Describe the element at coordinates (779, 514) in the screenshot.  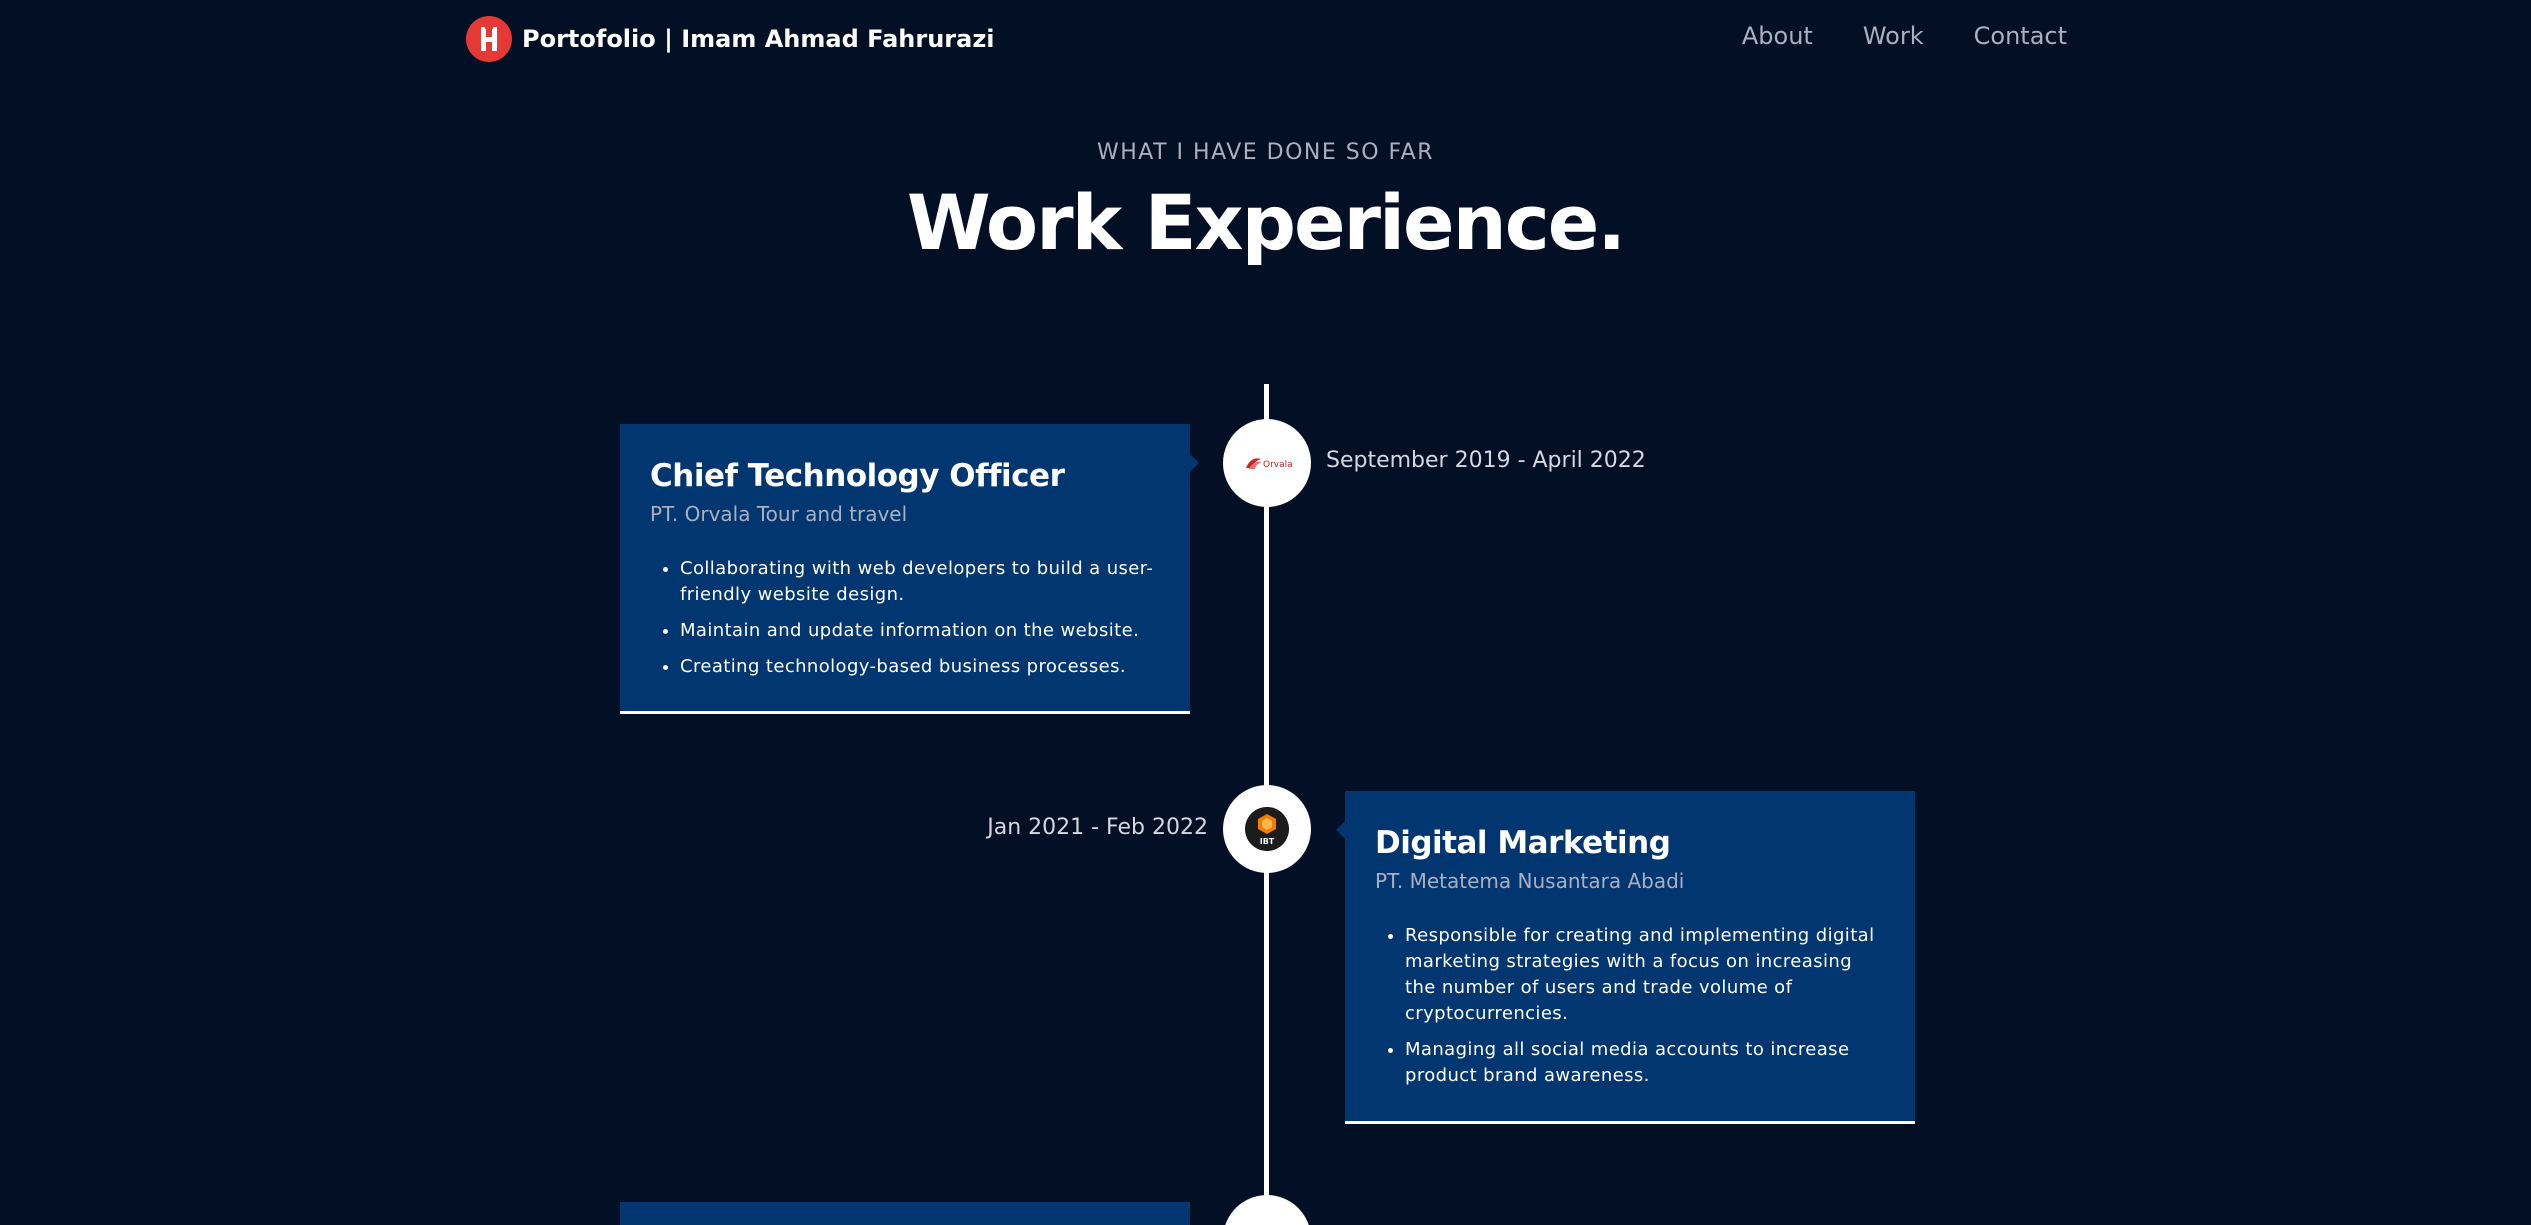
I see `company-name: PT. Orvala Tour and travel` at that location.